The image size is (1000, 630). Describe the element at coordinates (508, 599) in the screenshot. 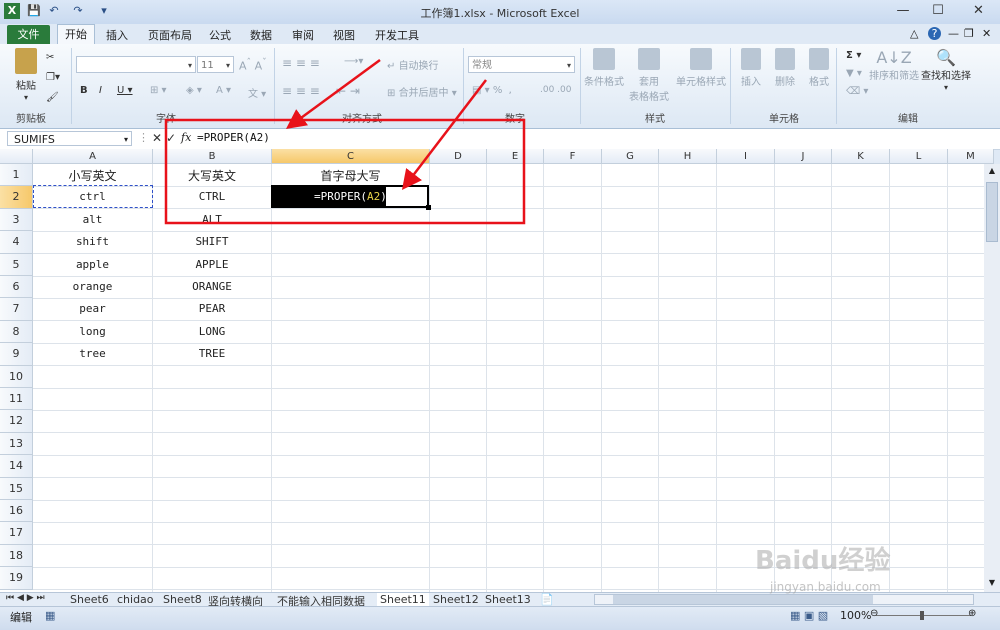

I see `sheet-tab-7: Sheet13` at that location.